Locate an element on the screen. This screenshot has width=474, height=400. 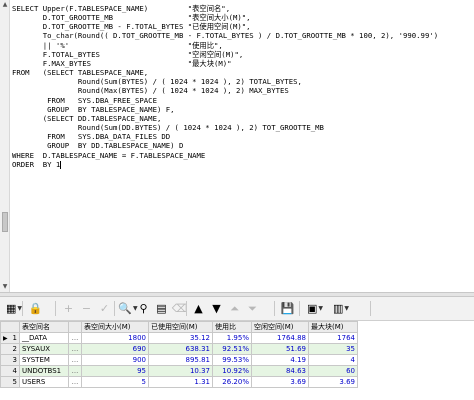
fetch-last-button: ⏷ is located at coordinates (252, 308).